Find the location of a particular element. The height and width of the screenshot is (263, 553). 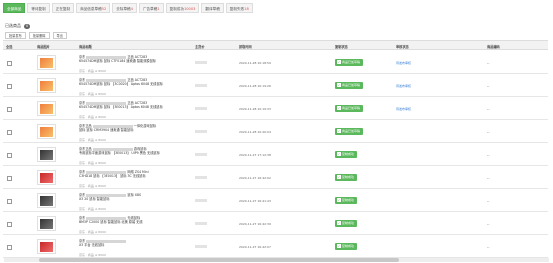

header-code: 商品编码 is located at coordinates (493, 47).